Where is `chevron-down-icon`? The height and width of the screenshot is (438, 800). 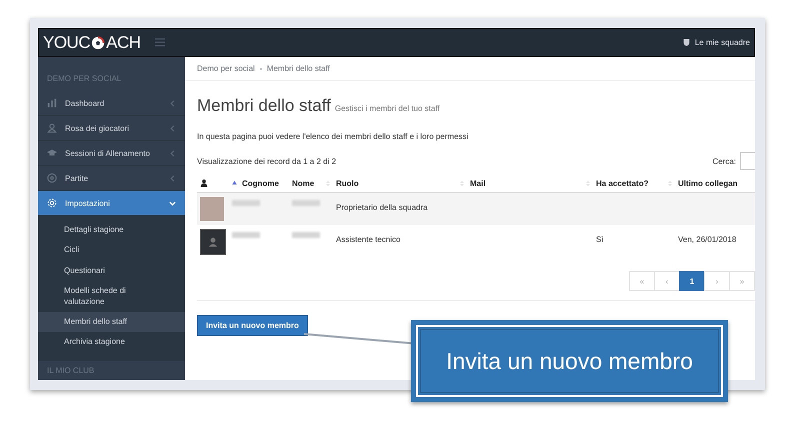
chevron-down-icon is located at coordinates (172, 203).